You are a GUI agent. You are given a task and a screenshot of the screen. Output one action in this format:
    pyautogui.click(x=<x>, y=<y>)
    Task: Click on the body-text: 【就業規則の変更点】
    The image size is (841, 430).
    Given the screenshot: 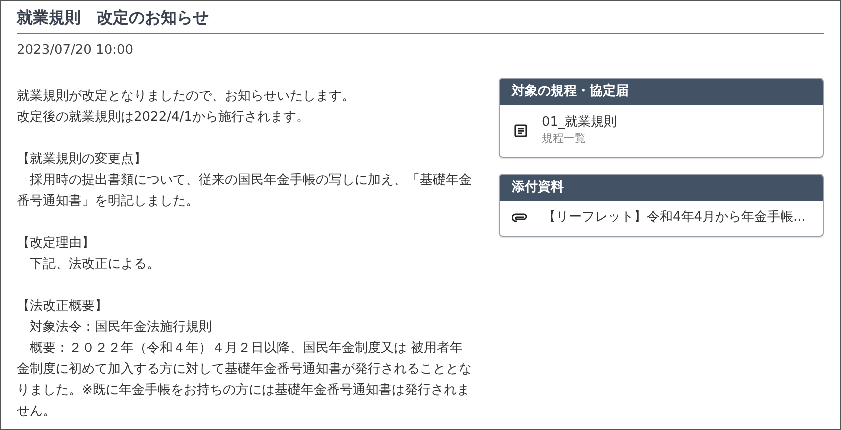 What is the action you would take?
    pyautogui.click(x=82, y=160)
    